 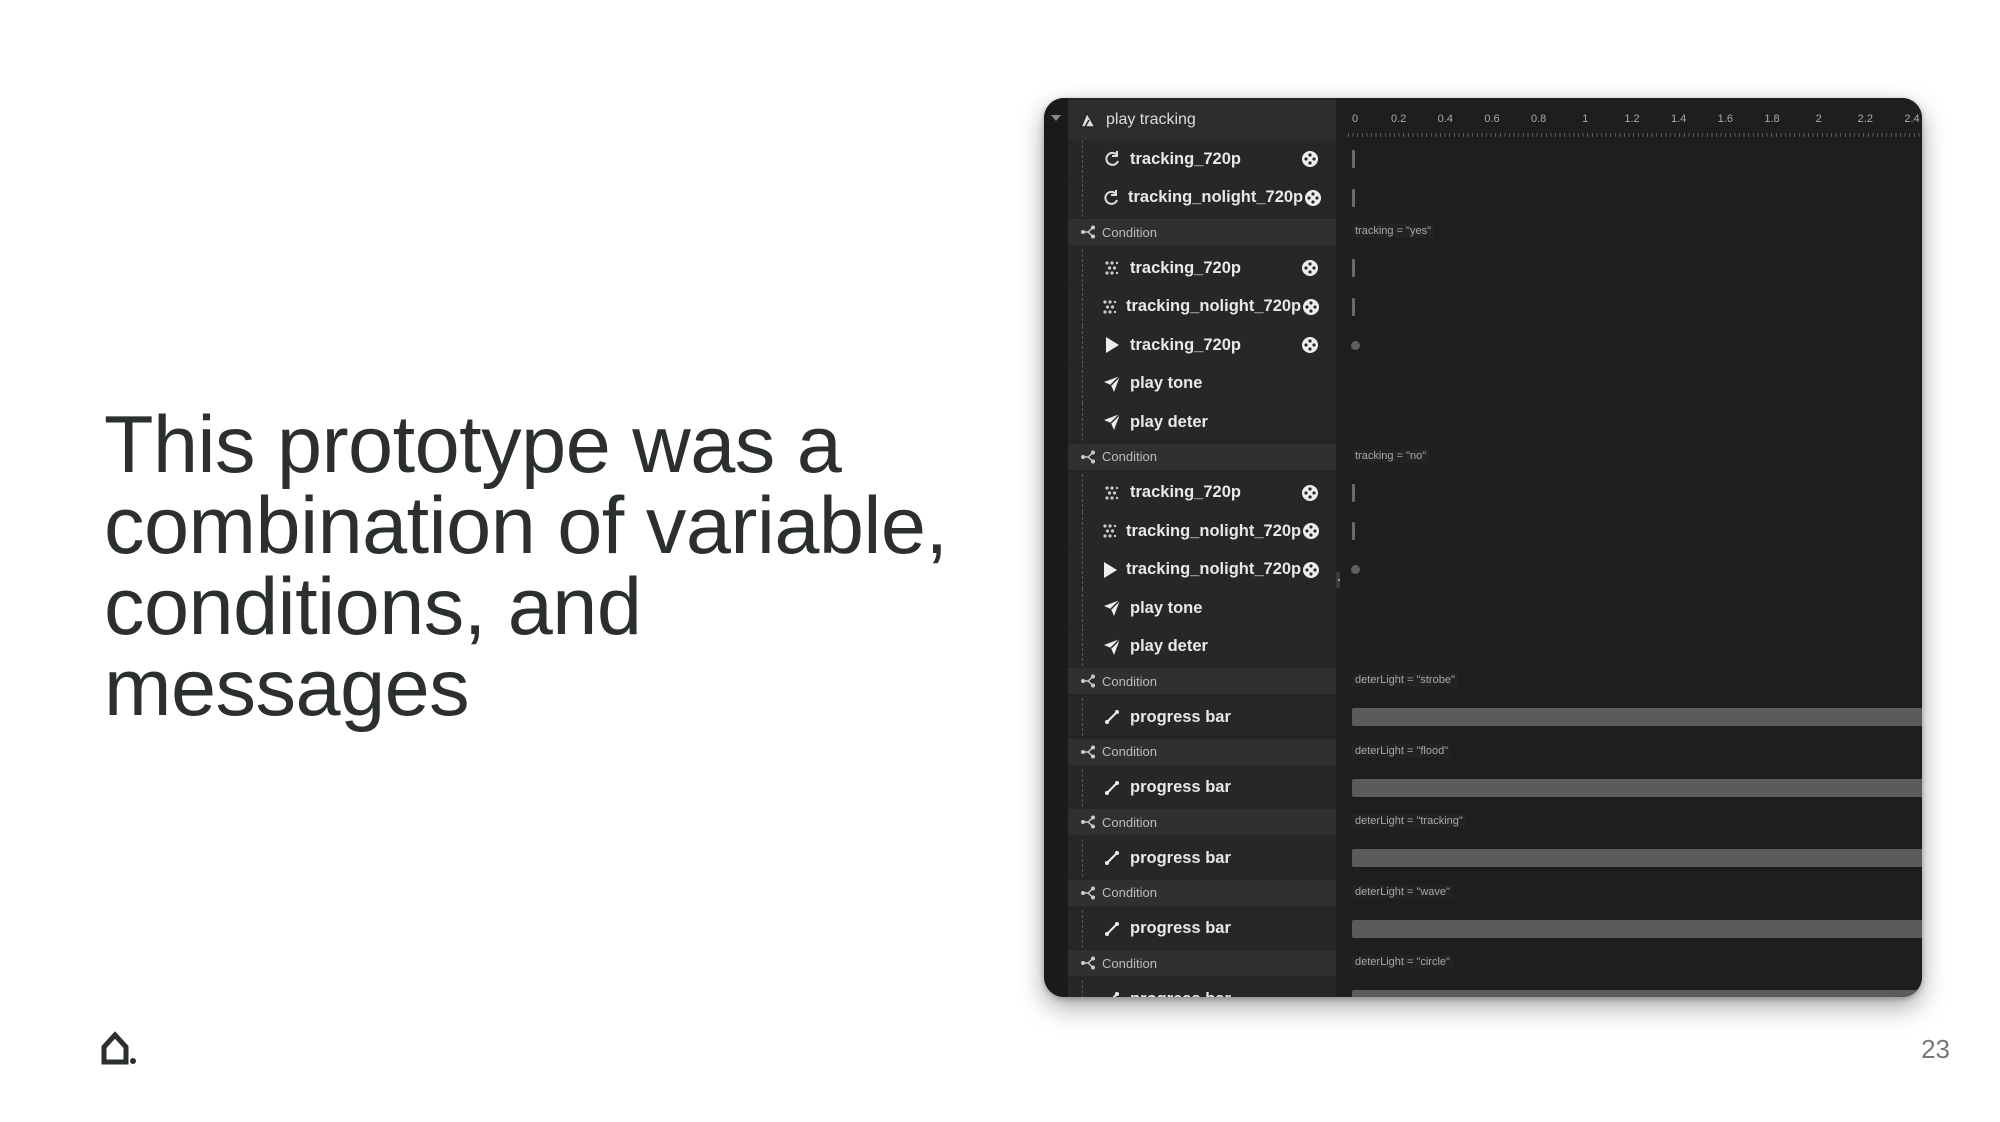 I want to click on condition-expression: deterLight = "flood", so click(x=1402, y=750).